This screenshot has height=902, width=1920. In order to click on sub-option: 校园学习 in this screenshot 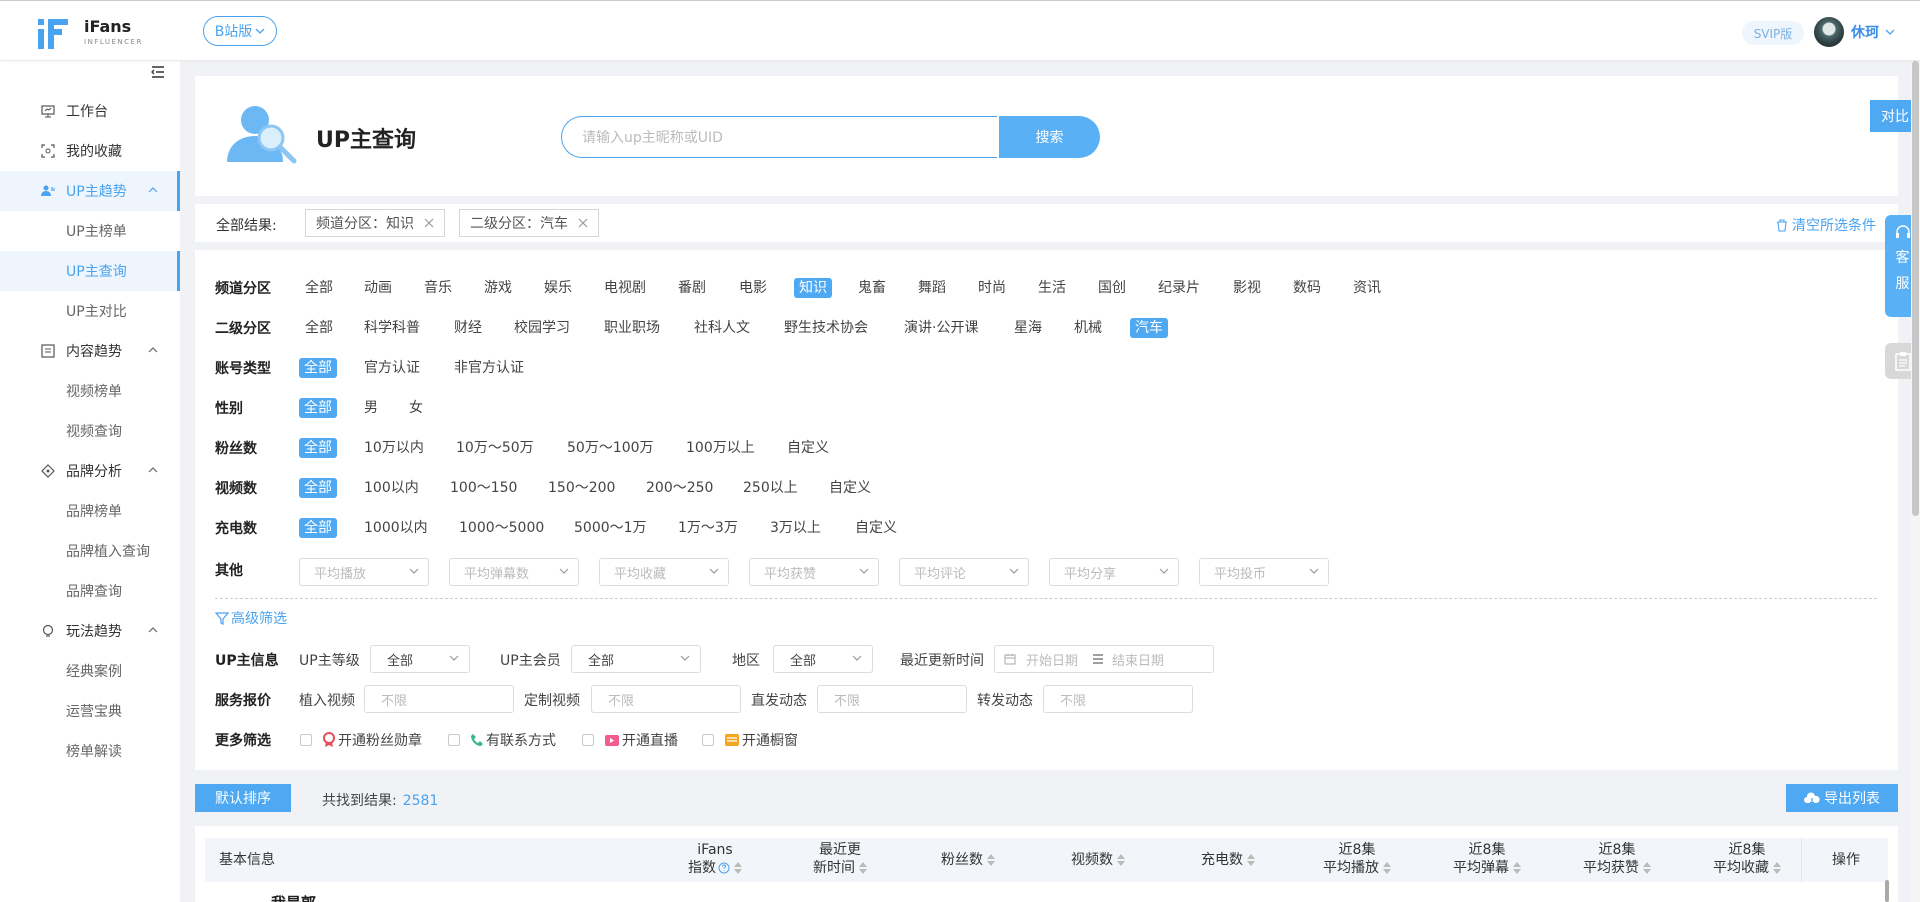, I will do `click(542, 328)`.